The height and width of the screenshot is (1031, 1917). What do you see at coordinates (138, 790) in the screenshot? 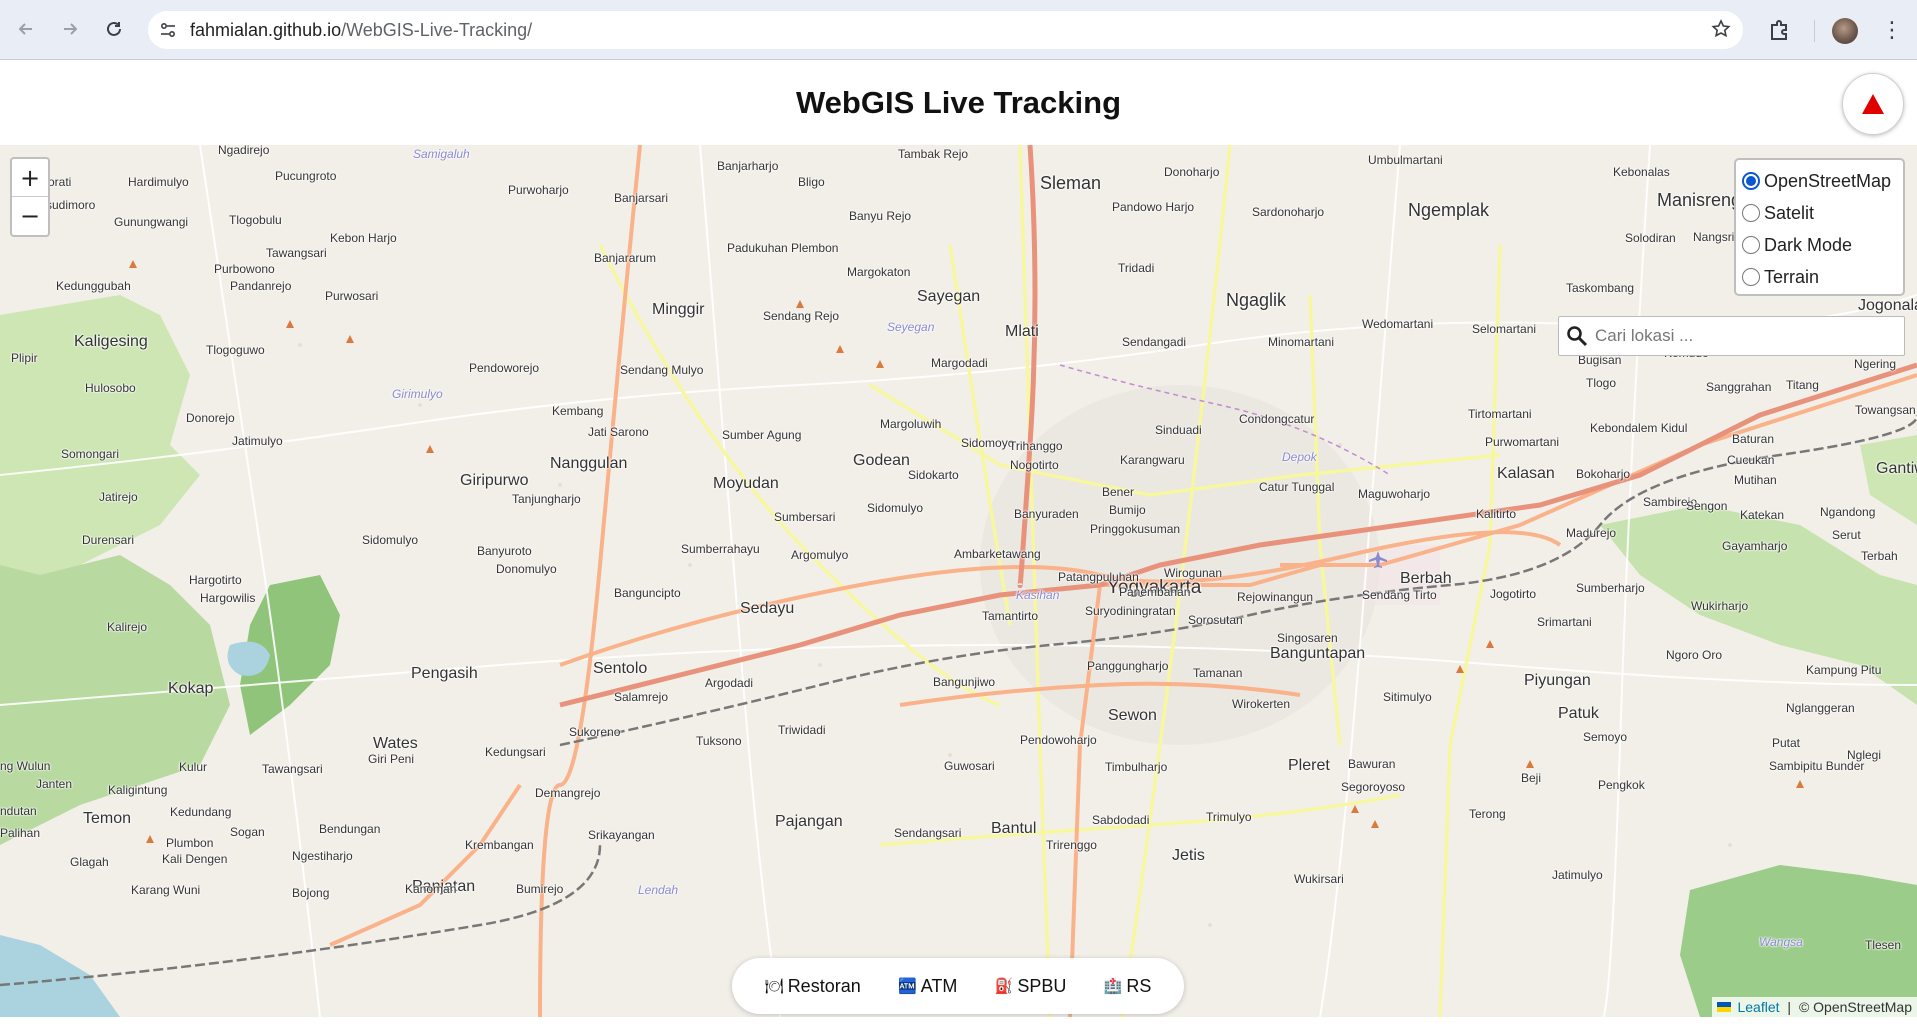
I see `place-label: Kaligintung` at bounding box center [138, 790].